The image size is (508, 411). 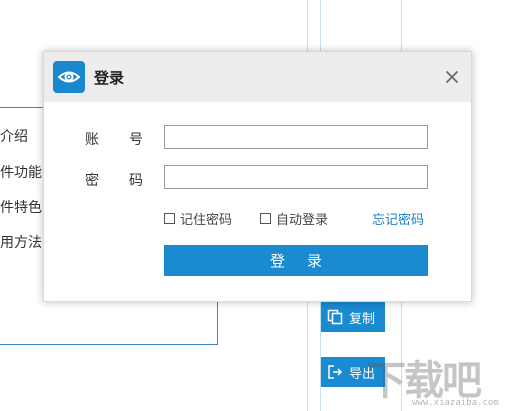 What do you see at coordinates (14, 136) in the screenshot?
I see `menu-item-intro: 介绍` at bounding box center [14, 136].